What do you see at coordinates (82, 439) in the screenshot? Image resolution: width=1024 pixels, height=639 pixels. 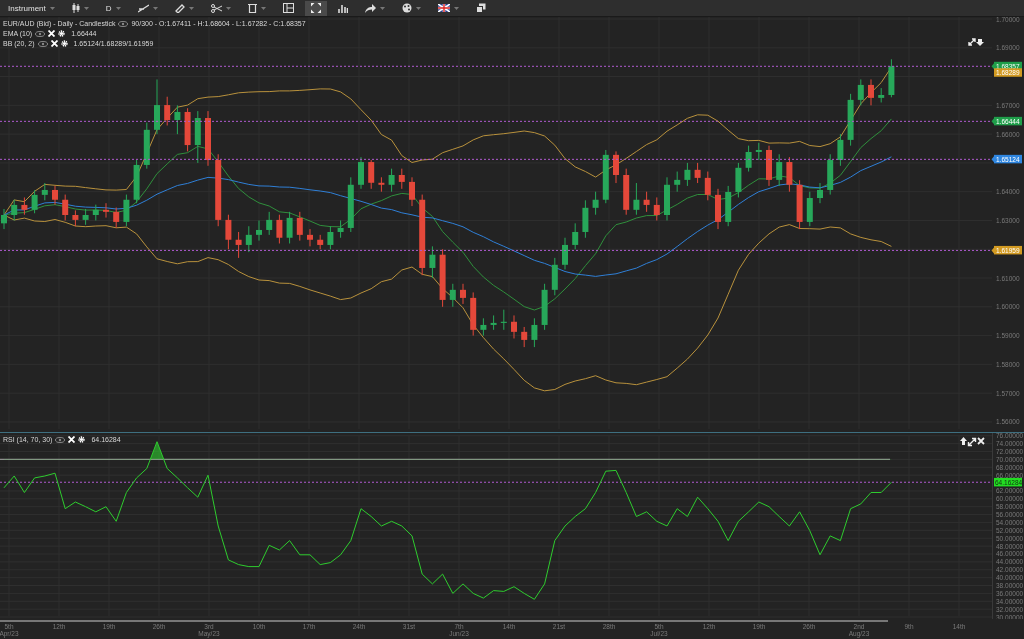 I see `settings-icon` at bounding box center [82, 439].